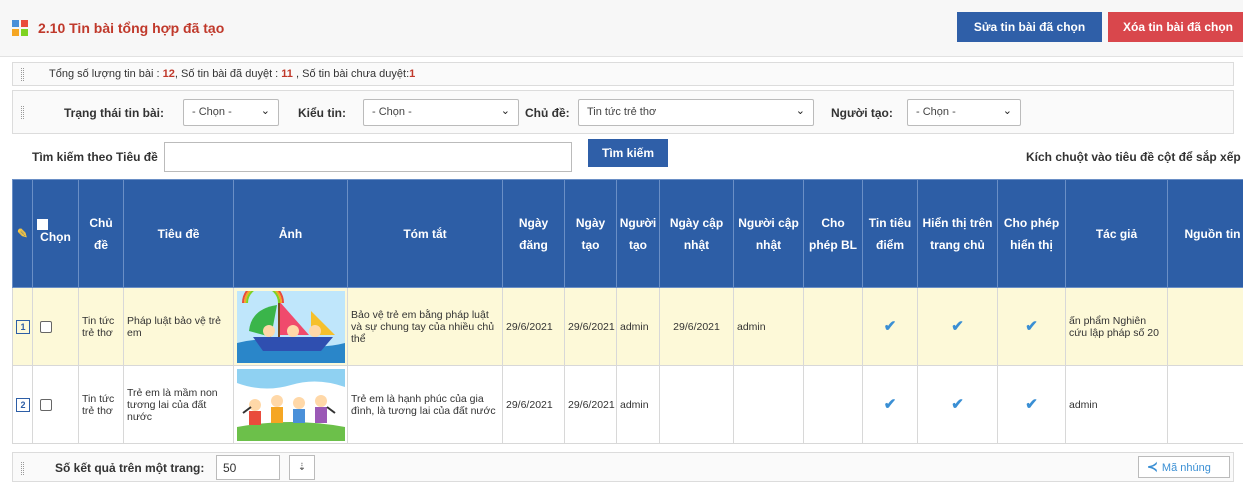  I want to click on allow-display-check-icon: ✔, so click(1031, 326).